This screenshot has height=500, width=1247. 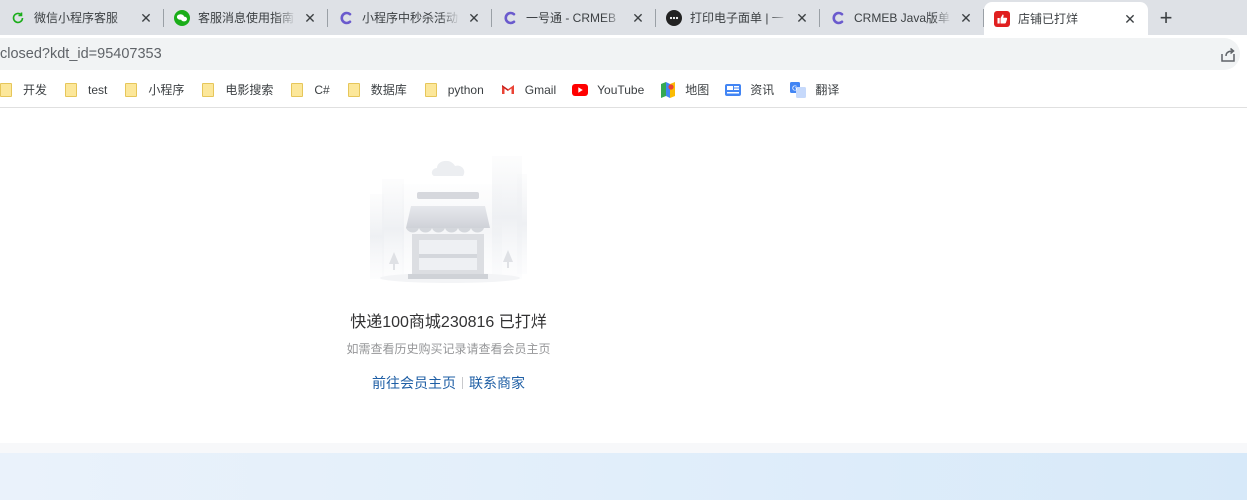 What do you see at coordinates (98, 89) in the screenshot?
I see `bookmark-label: test` at bounding box center [98, 89].